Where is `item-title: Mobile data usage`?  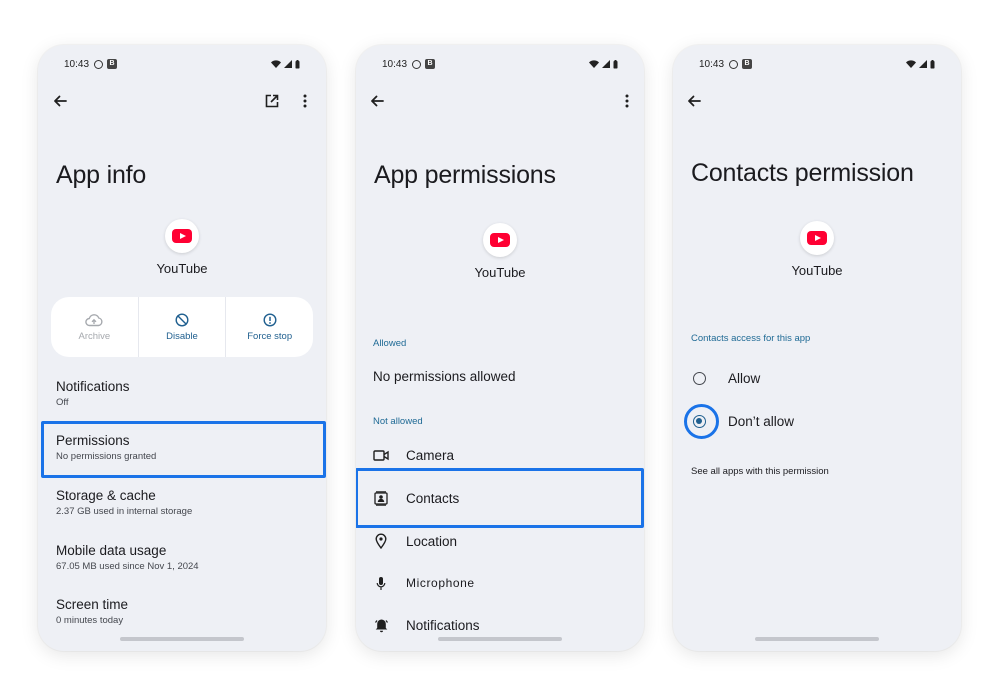
item-title: Mobile data usage is located at coordinates (111, 550).